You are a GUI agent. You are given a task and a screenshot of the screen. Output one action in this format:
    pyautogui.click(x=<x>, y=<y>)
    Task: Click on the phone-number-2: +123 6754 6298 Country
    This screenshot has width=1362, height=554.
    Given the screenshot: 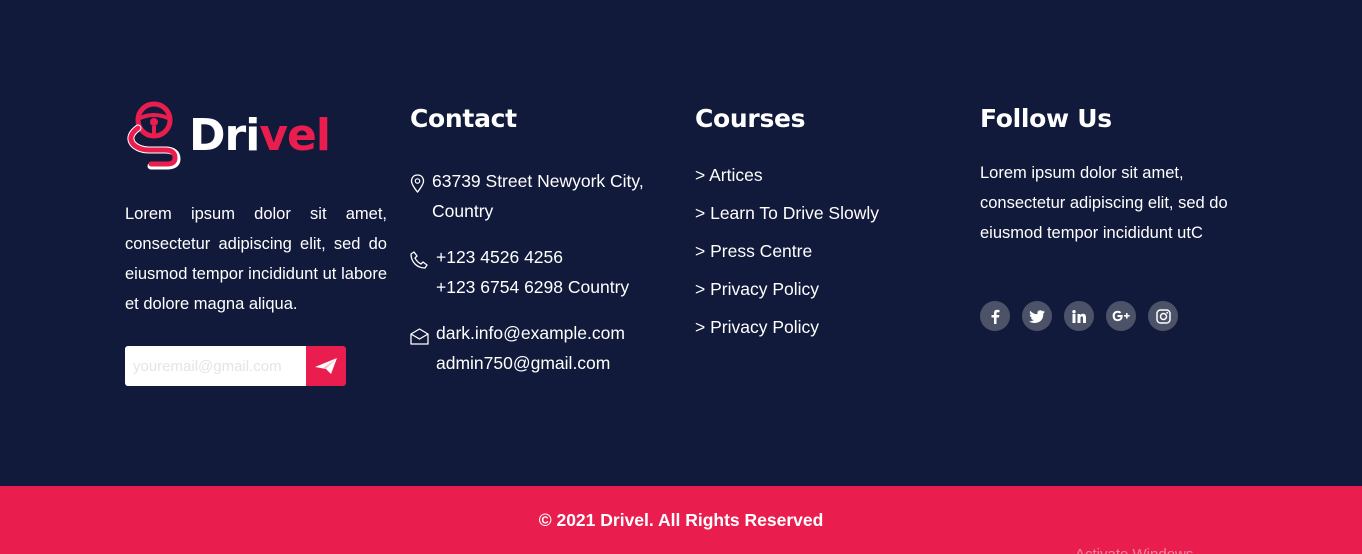 What is the action you would take?
    pyautogui.click(x=532, y=287)
    